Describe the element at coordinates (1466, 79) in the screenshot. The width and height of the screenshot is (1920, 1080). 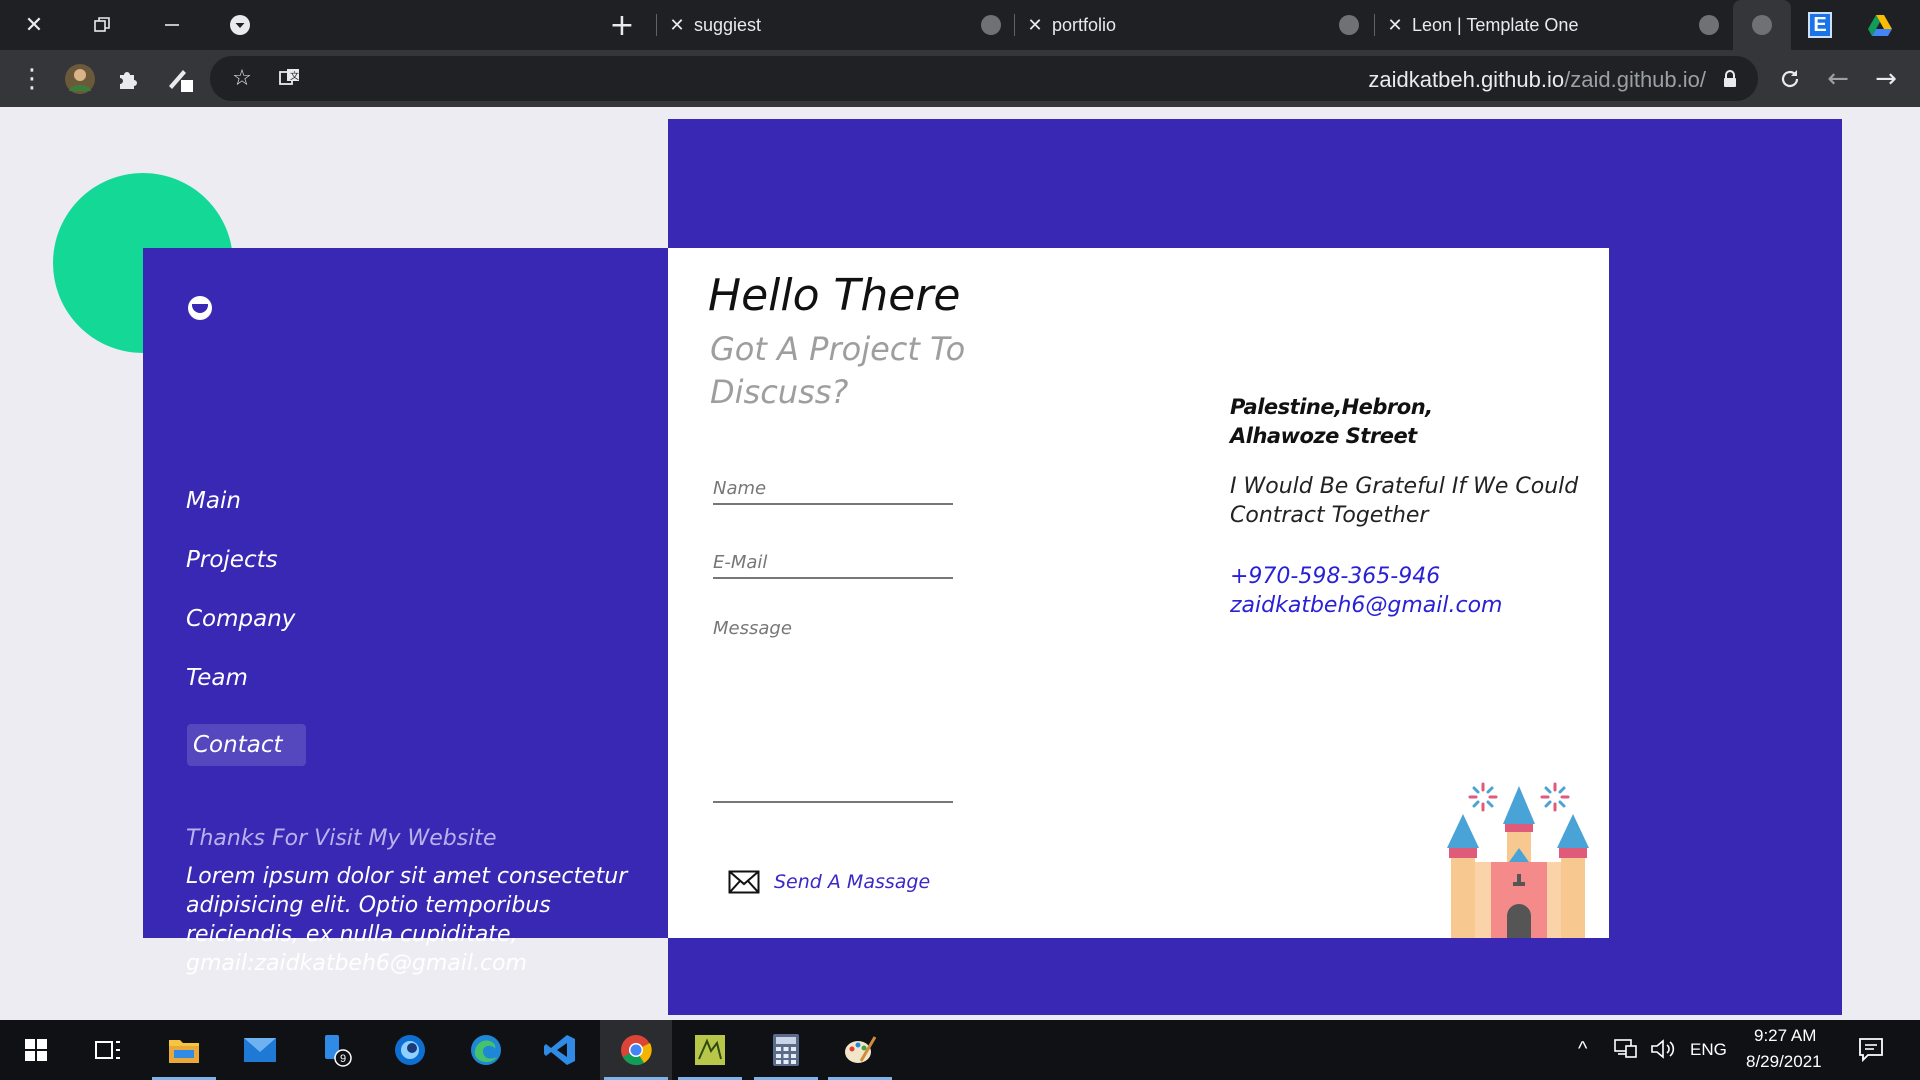
I see `url-domain: zaidkatbeh.github.io` at that location.